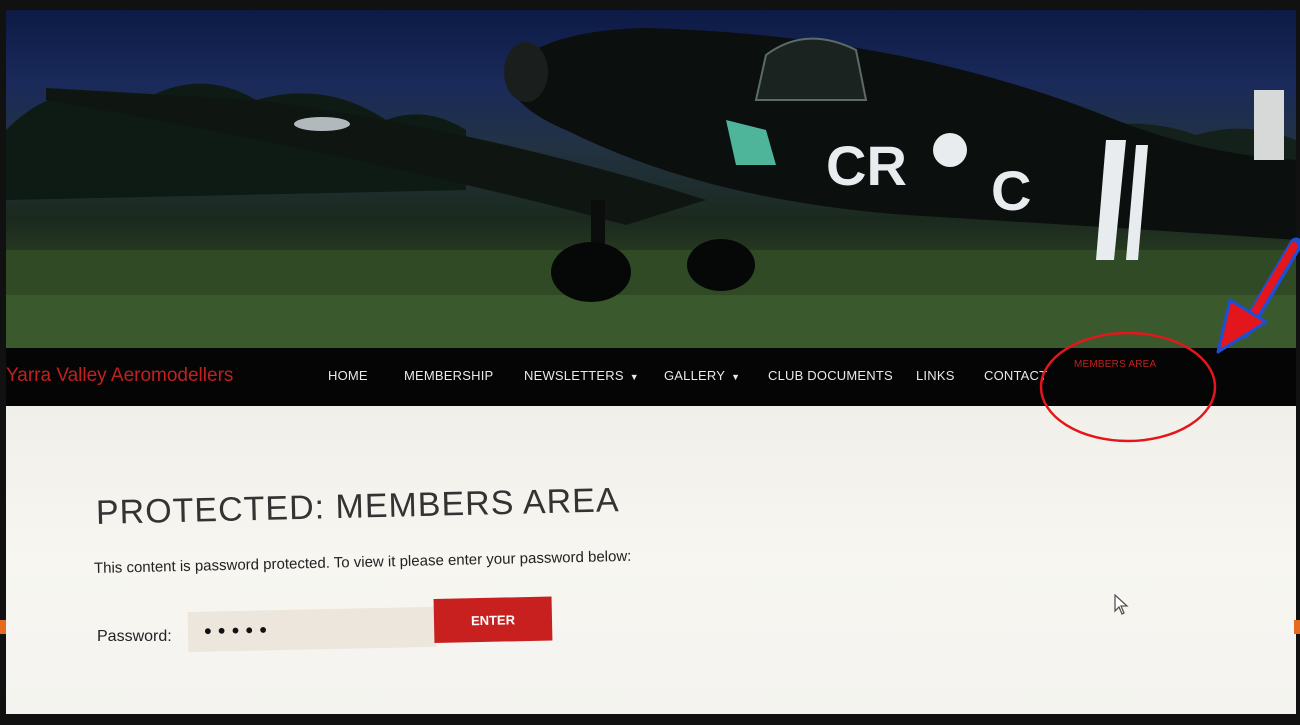  What do you see at coordinates (493, 619) in the screenshot?
I see `enter-button: ENTER` at bounding box center [493, 619].